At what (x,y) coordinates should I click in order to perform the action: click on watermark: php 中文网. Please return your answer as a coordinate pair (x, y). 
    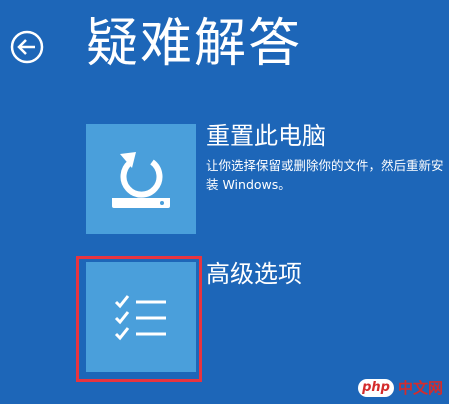
    Looking at the image, I should click on (400, 387).